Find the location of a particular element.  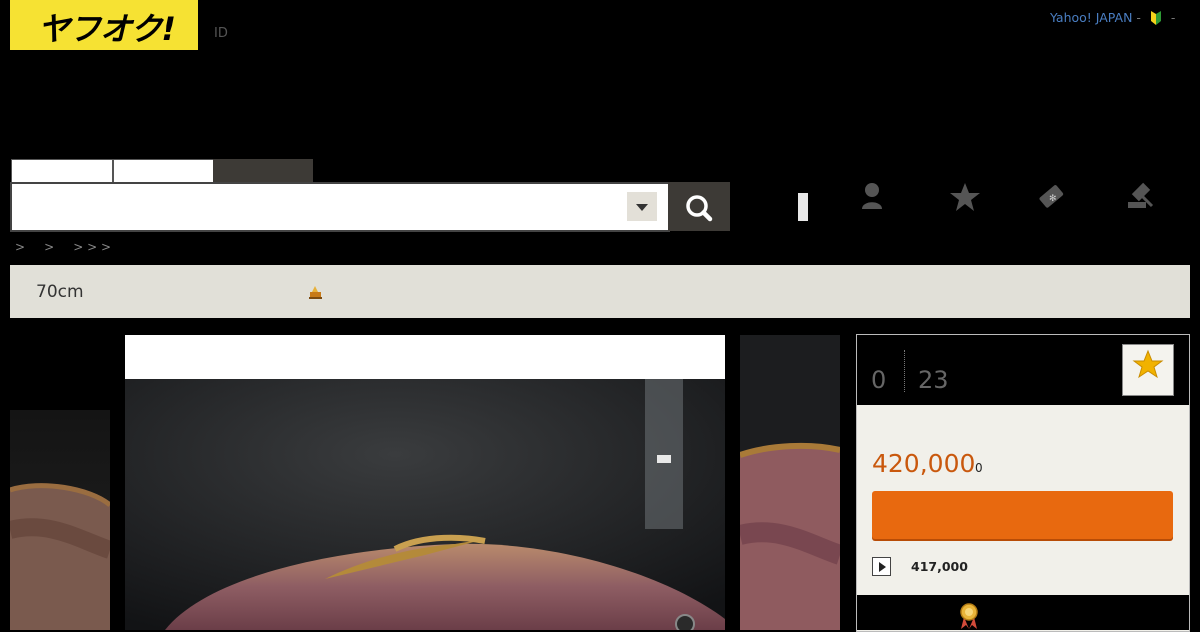

watch-button is located at coordinates (1148, 370).